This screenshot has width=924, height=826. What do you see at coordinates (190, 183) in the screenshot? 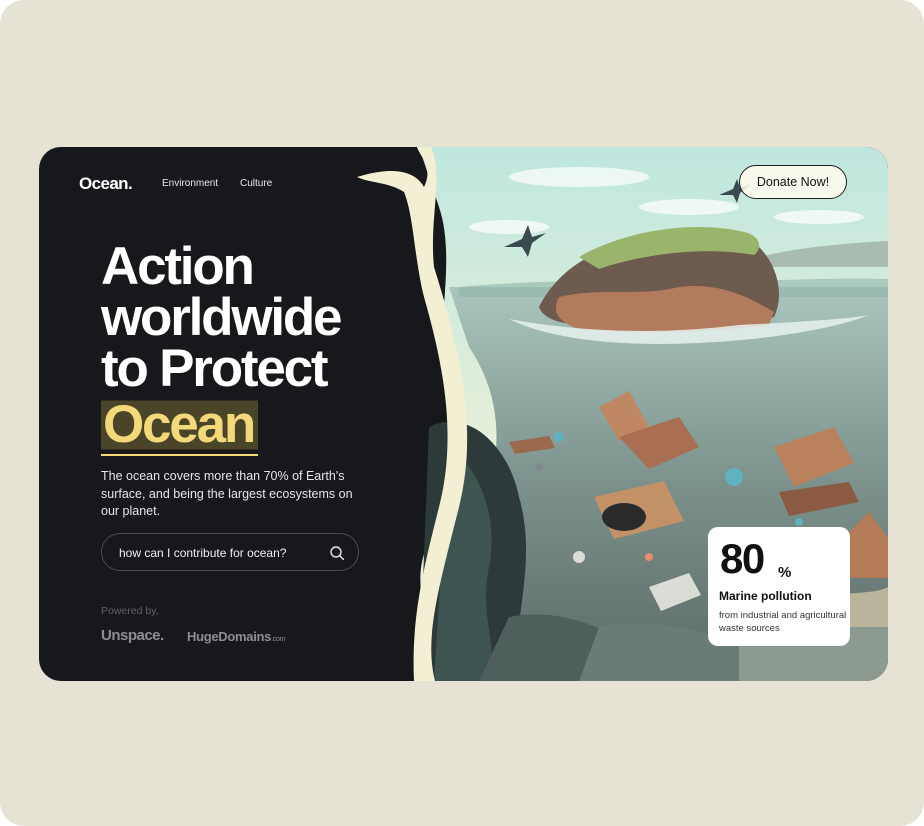
I see `nav-link-environment: Environment` at bounding box center [190, 183].